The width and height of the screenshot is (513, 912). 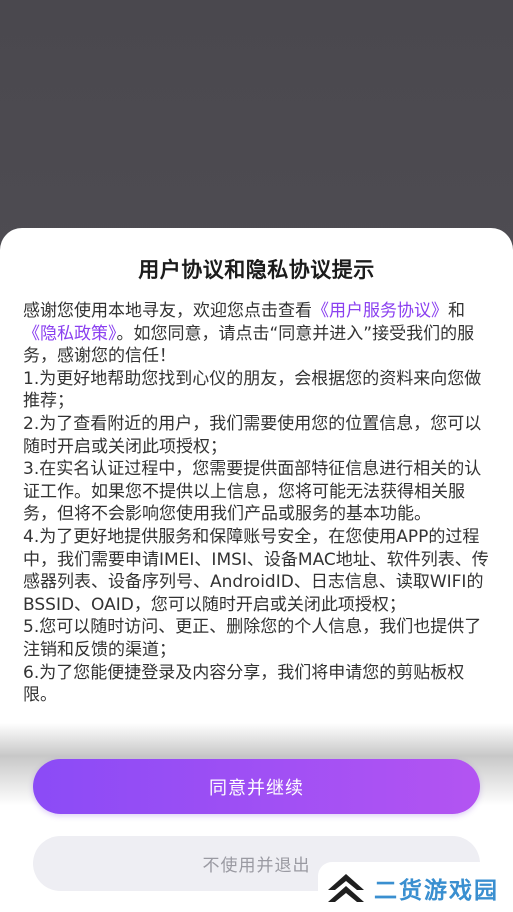 What do you see at coordinates (346, 888) in the screenshot?
I see `double-chevron-up-logo-icon` at bounding box center [346, 888].